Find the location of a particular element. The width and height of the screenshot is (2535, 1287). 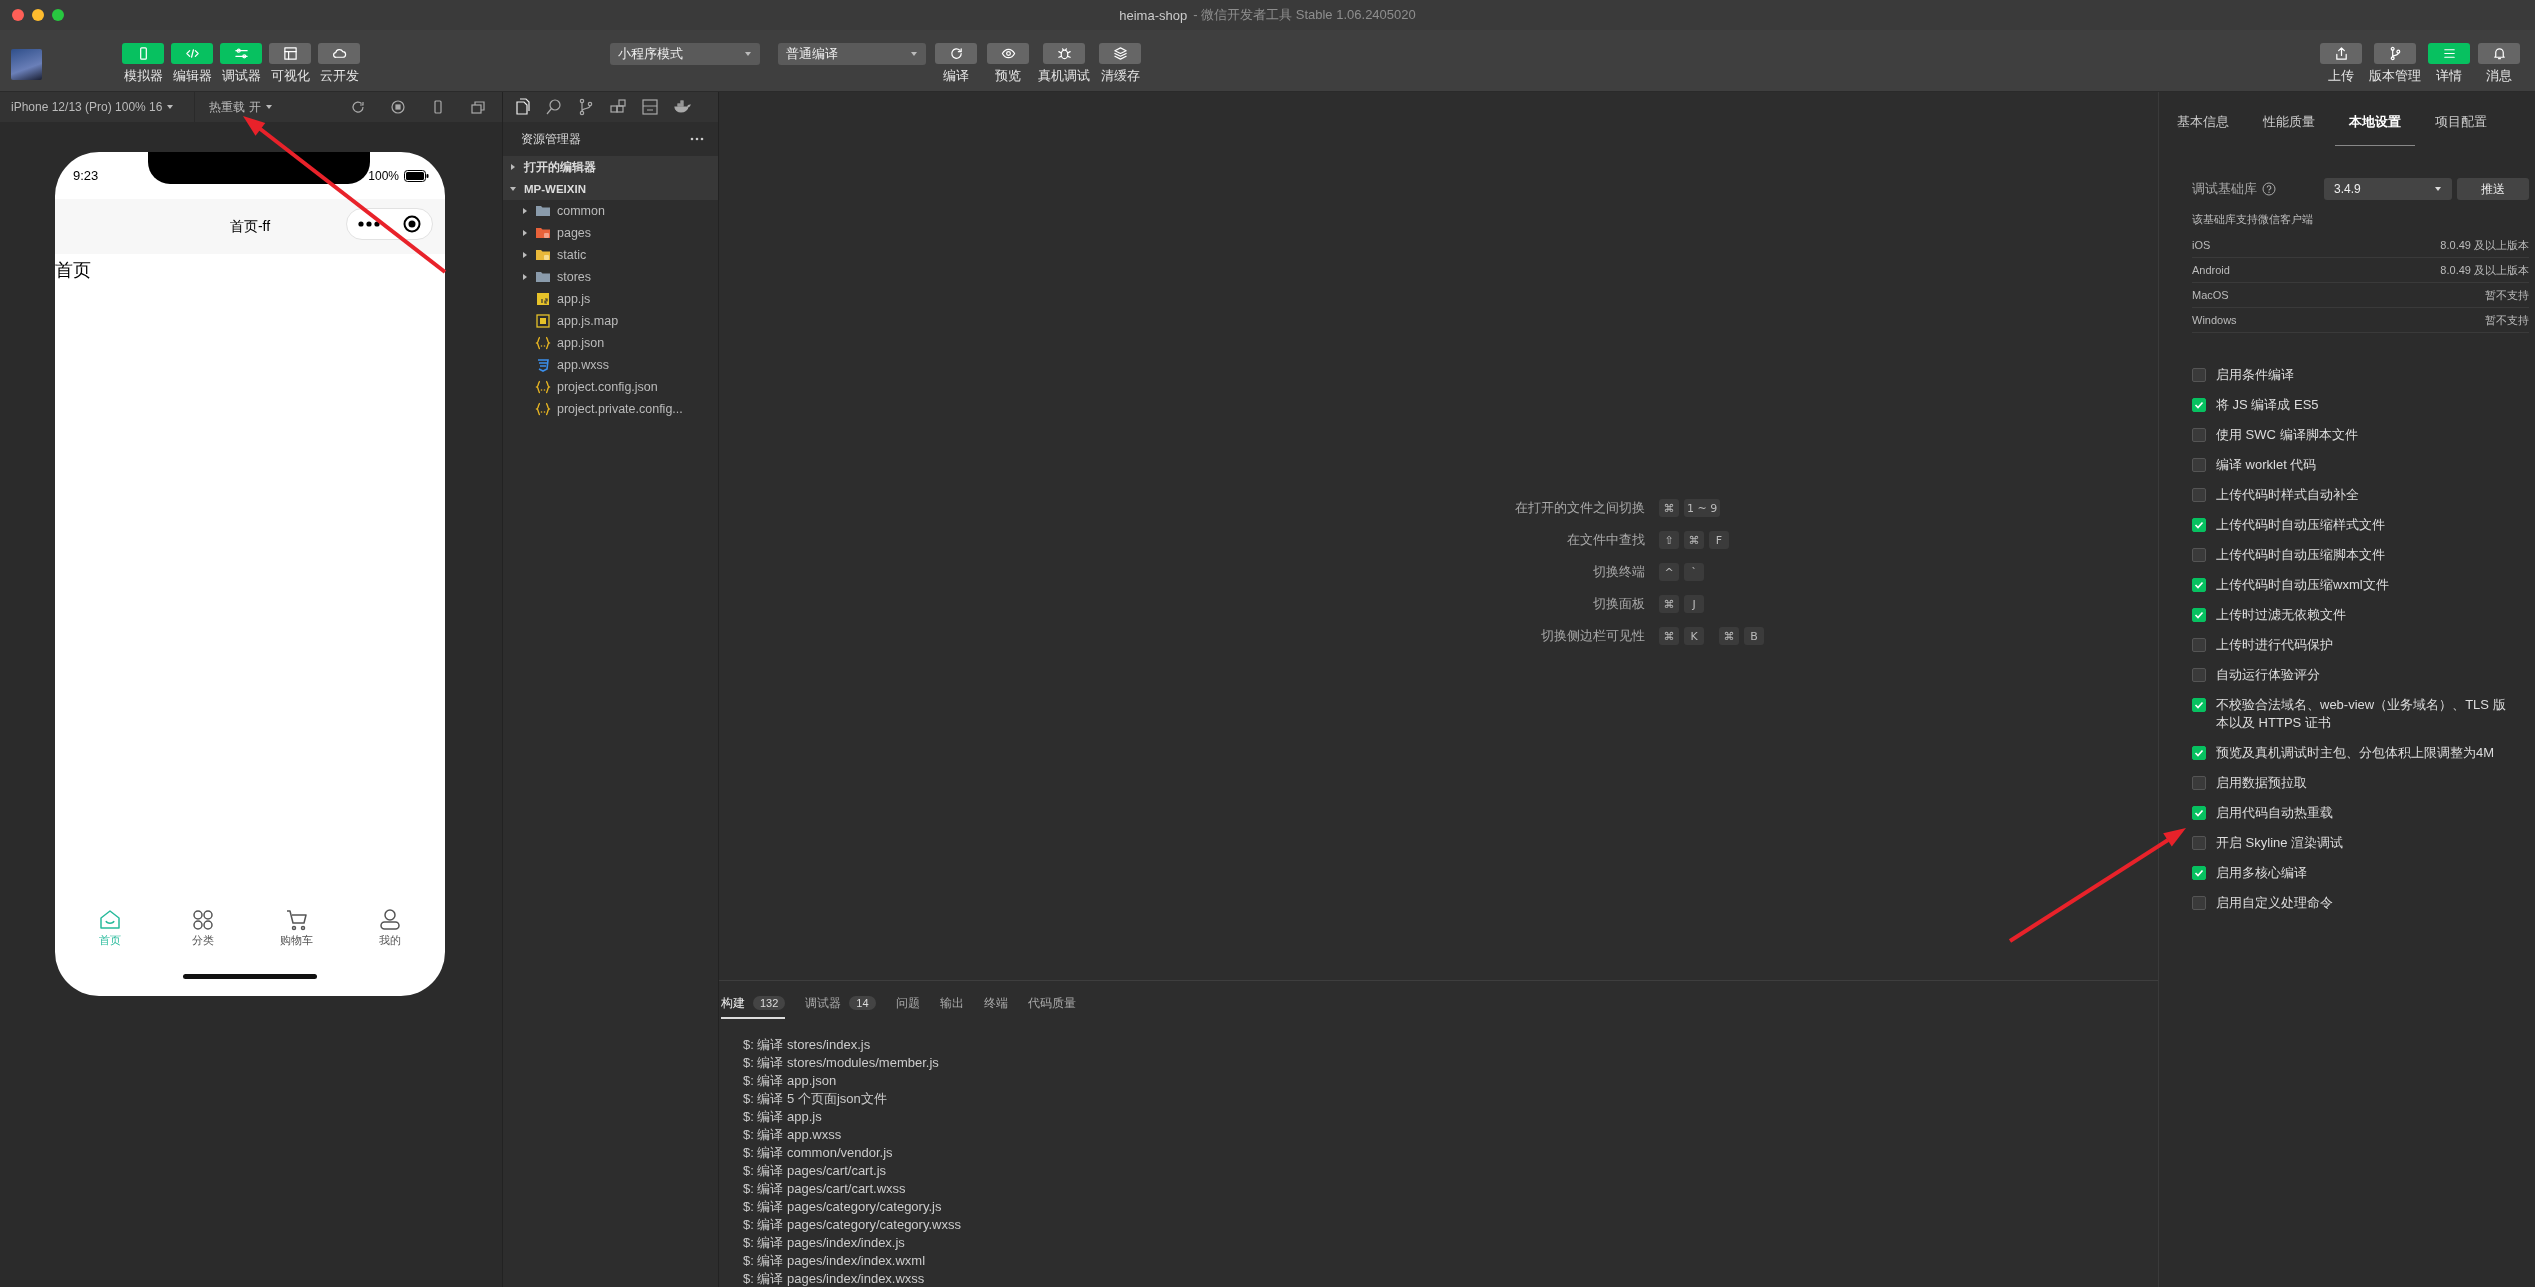

blocks-icon is located at coordinates (618, 107).